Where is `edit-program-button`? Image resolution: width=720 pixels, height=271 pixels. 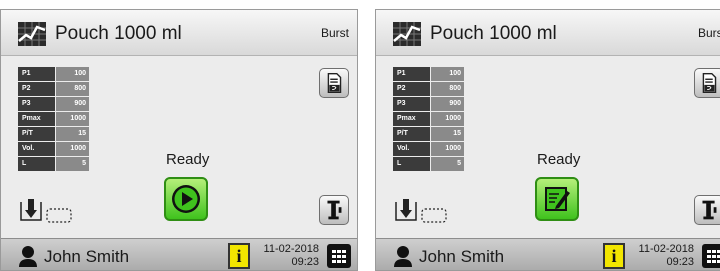
edit-program-button is located at coordinates (557, 199).